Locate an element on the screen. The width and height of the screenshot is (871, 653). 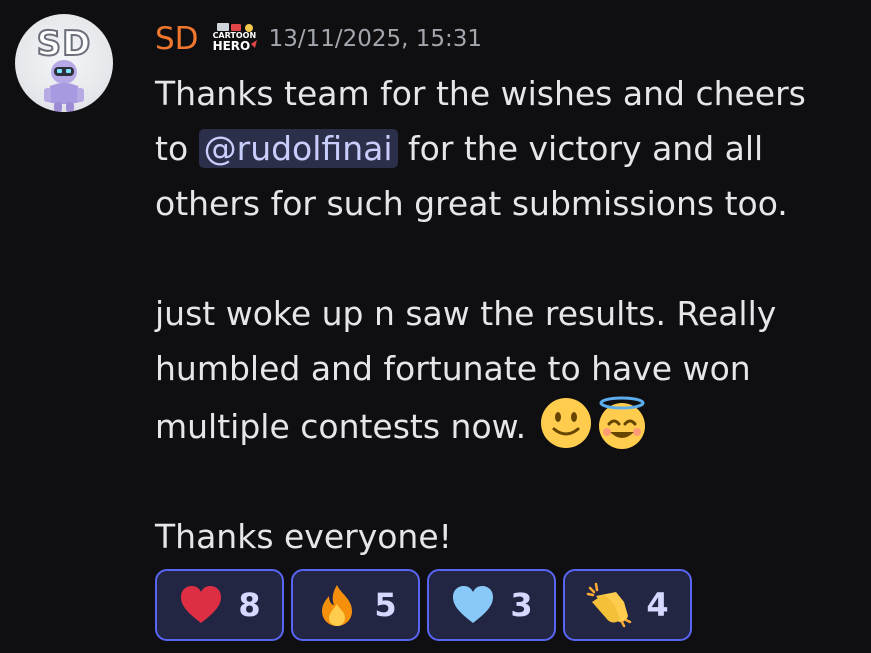
reaction-count: 4 is located at coordinates (657, 605).